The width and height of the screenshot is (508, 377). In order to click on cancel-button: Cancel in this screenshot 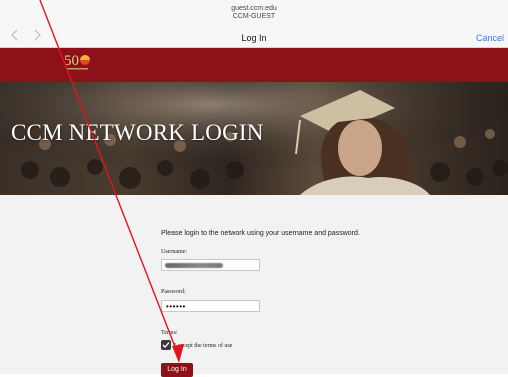, I will do `click(490, 38)`.